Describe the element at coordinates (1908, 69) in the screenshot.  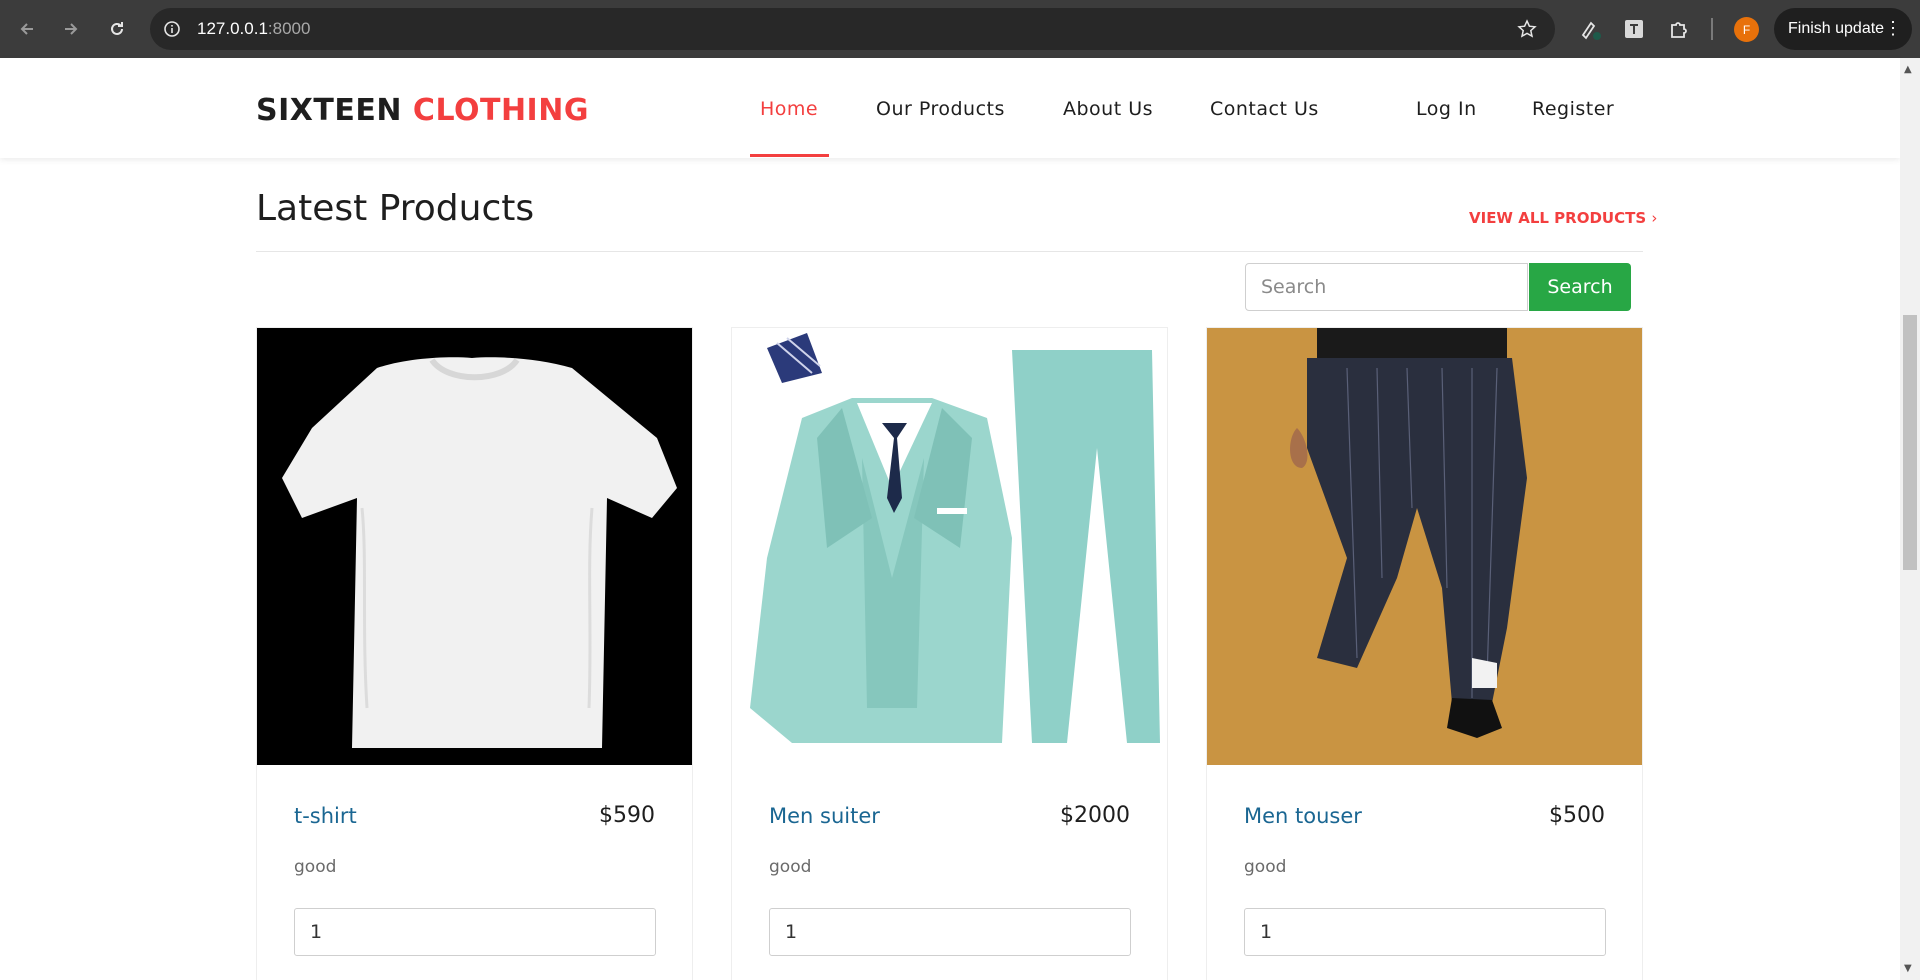
I see `scroll-up-arrow-icon: ▲` at that location.